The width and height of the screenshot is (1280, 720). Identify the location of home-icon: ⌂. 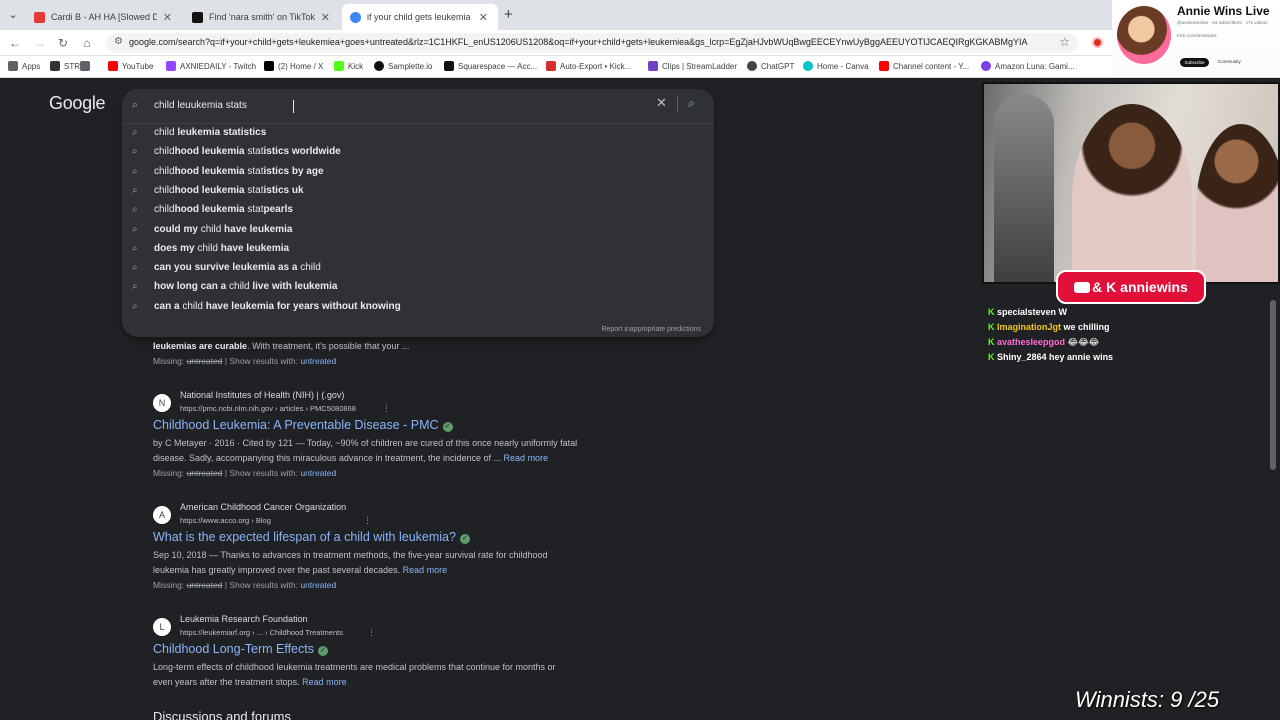
(87, 43).